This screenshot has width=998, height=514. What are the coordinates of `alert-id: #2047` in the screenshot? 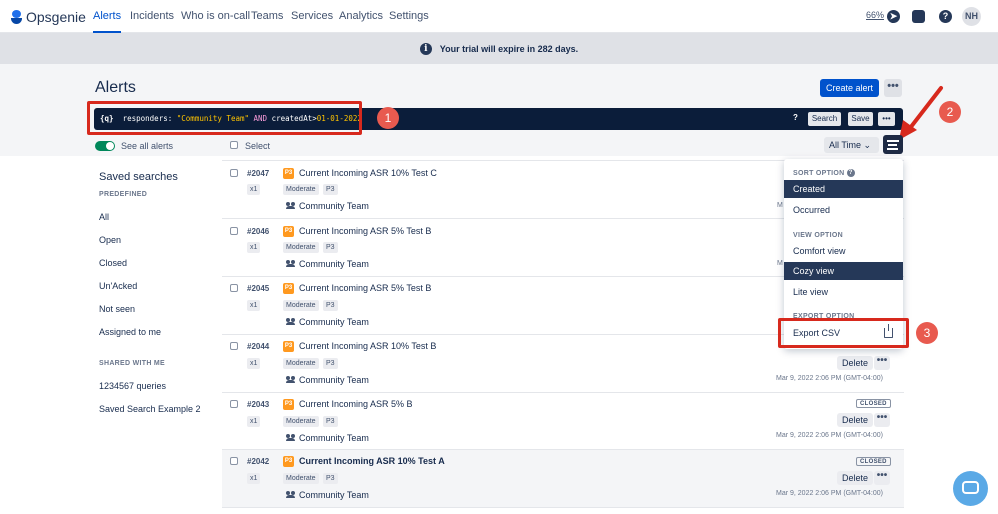 It's located at (258, 173).